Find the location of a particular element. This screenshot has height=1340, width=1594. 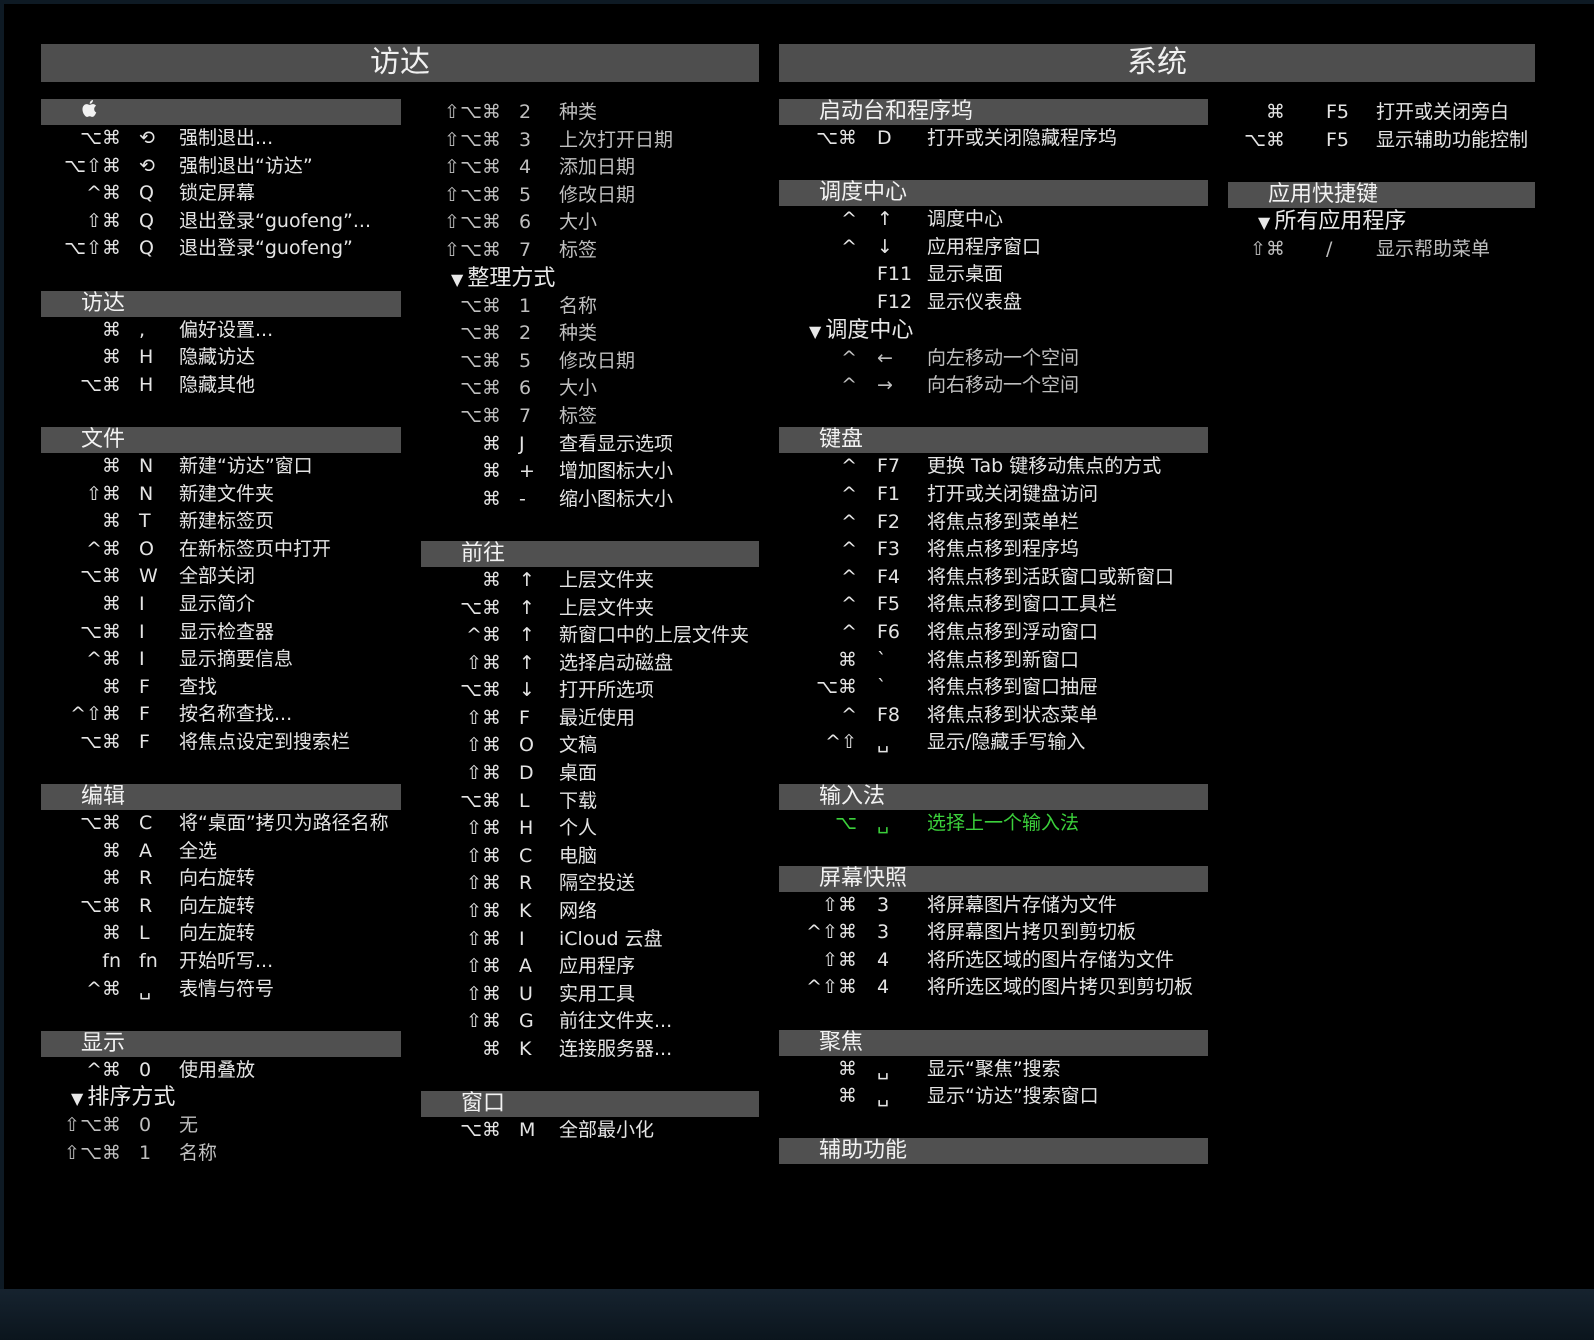

shortcut-key: F2 is located at coordinates (889, 521).